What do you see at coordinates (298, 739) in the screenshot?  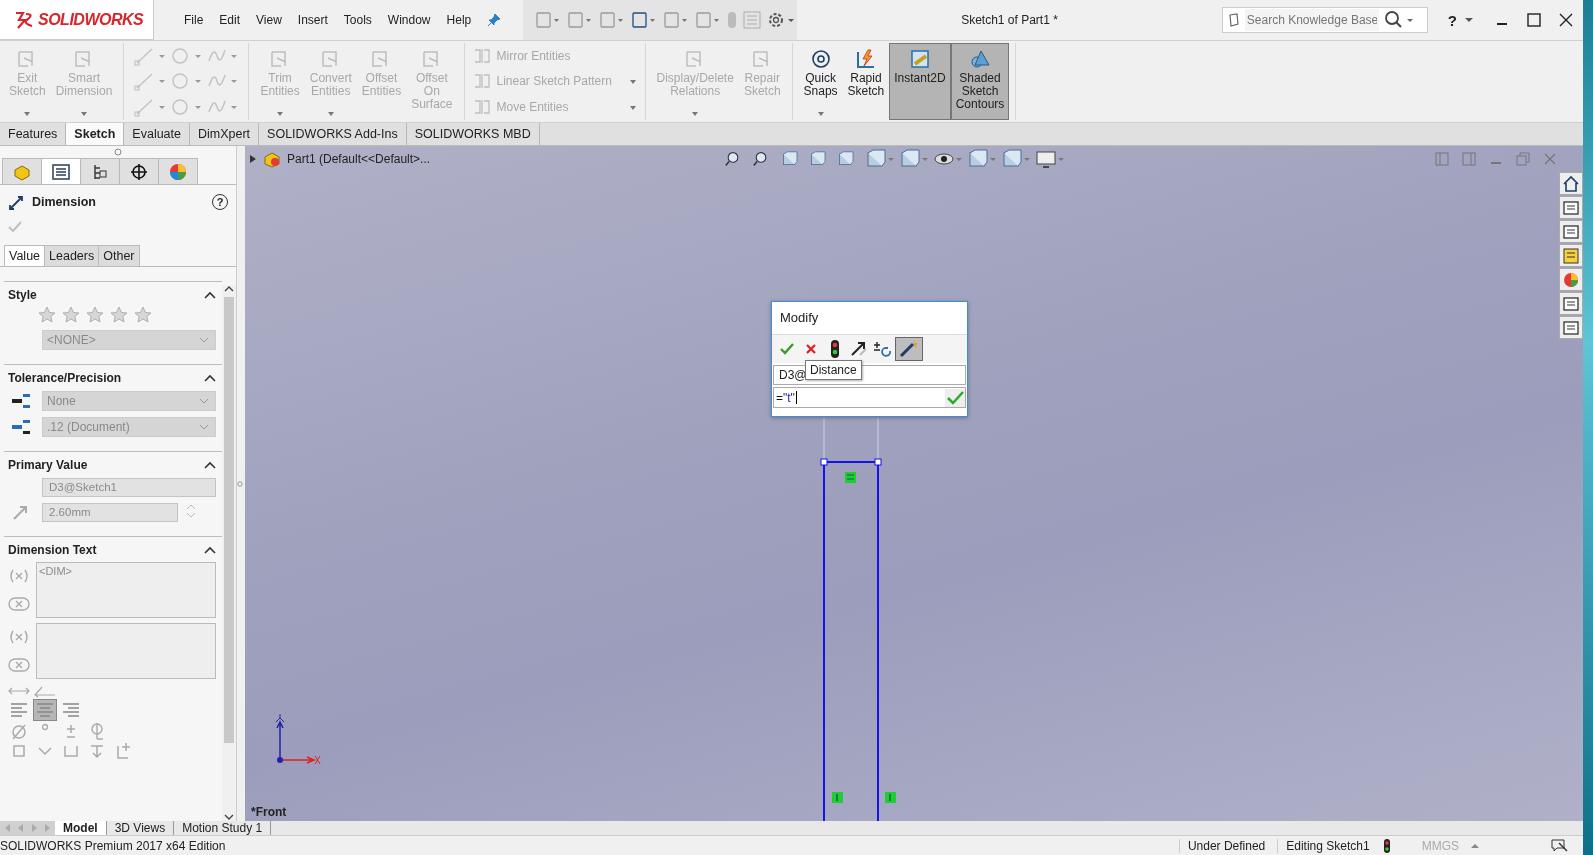 I see `axis-triad-drawing` at bounding box center [298, 739].